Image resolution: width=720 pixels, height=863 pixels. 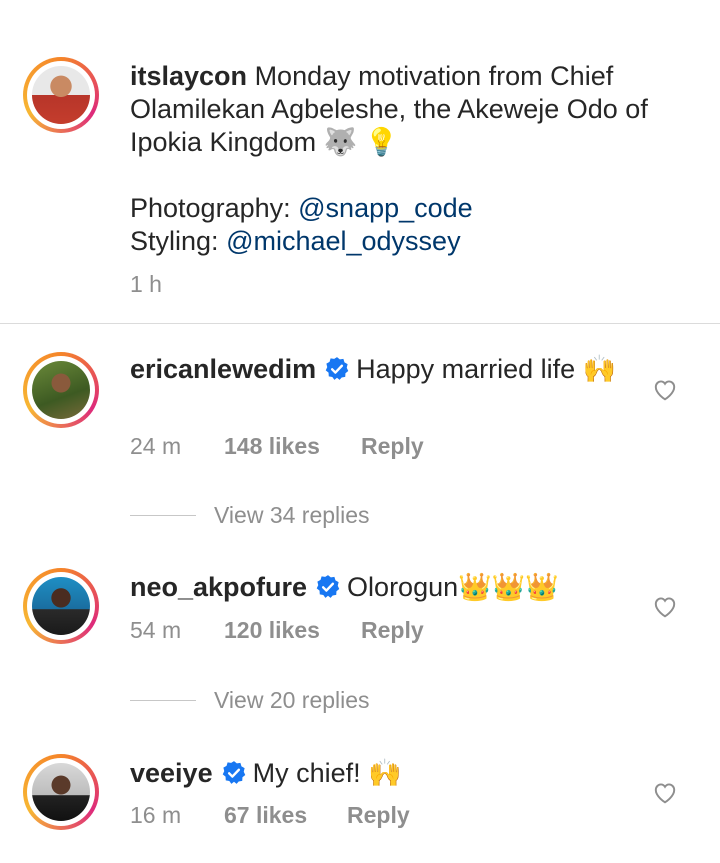 What do you see at coordinates (156, 446) in the screenshot?
I see `comment-time: 24 m` at bounding box center [156, 446].